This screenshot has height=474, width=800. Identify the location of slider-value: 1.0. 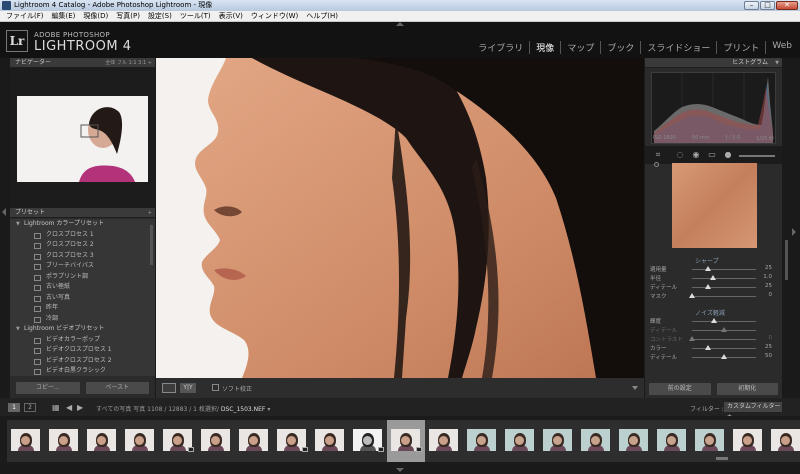
(767, 277).